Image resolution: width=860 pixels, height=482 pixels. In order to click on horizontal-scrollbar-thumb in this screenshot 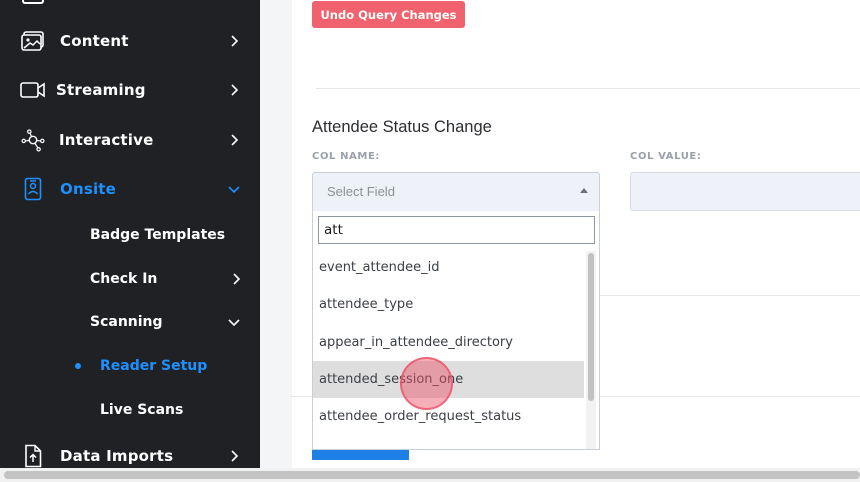, I will do `click(432, 475)`.